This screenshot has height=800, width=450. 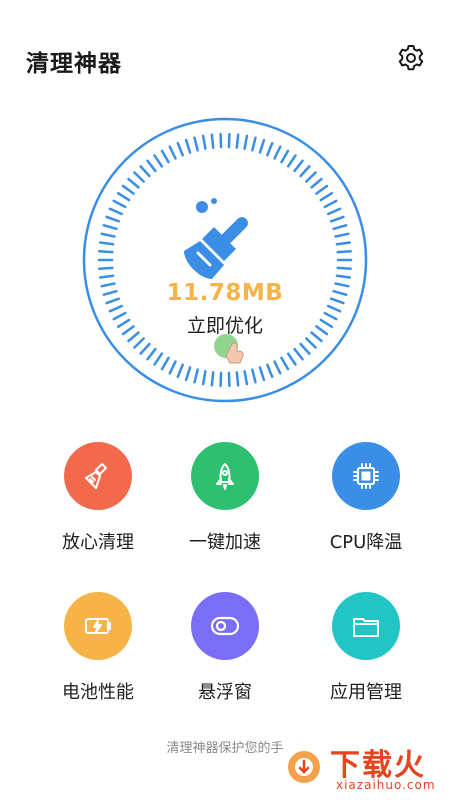 I want to click on toggle-icon, so click(x=225, y=626).